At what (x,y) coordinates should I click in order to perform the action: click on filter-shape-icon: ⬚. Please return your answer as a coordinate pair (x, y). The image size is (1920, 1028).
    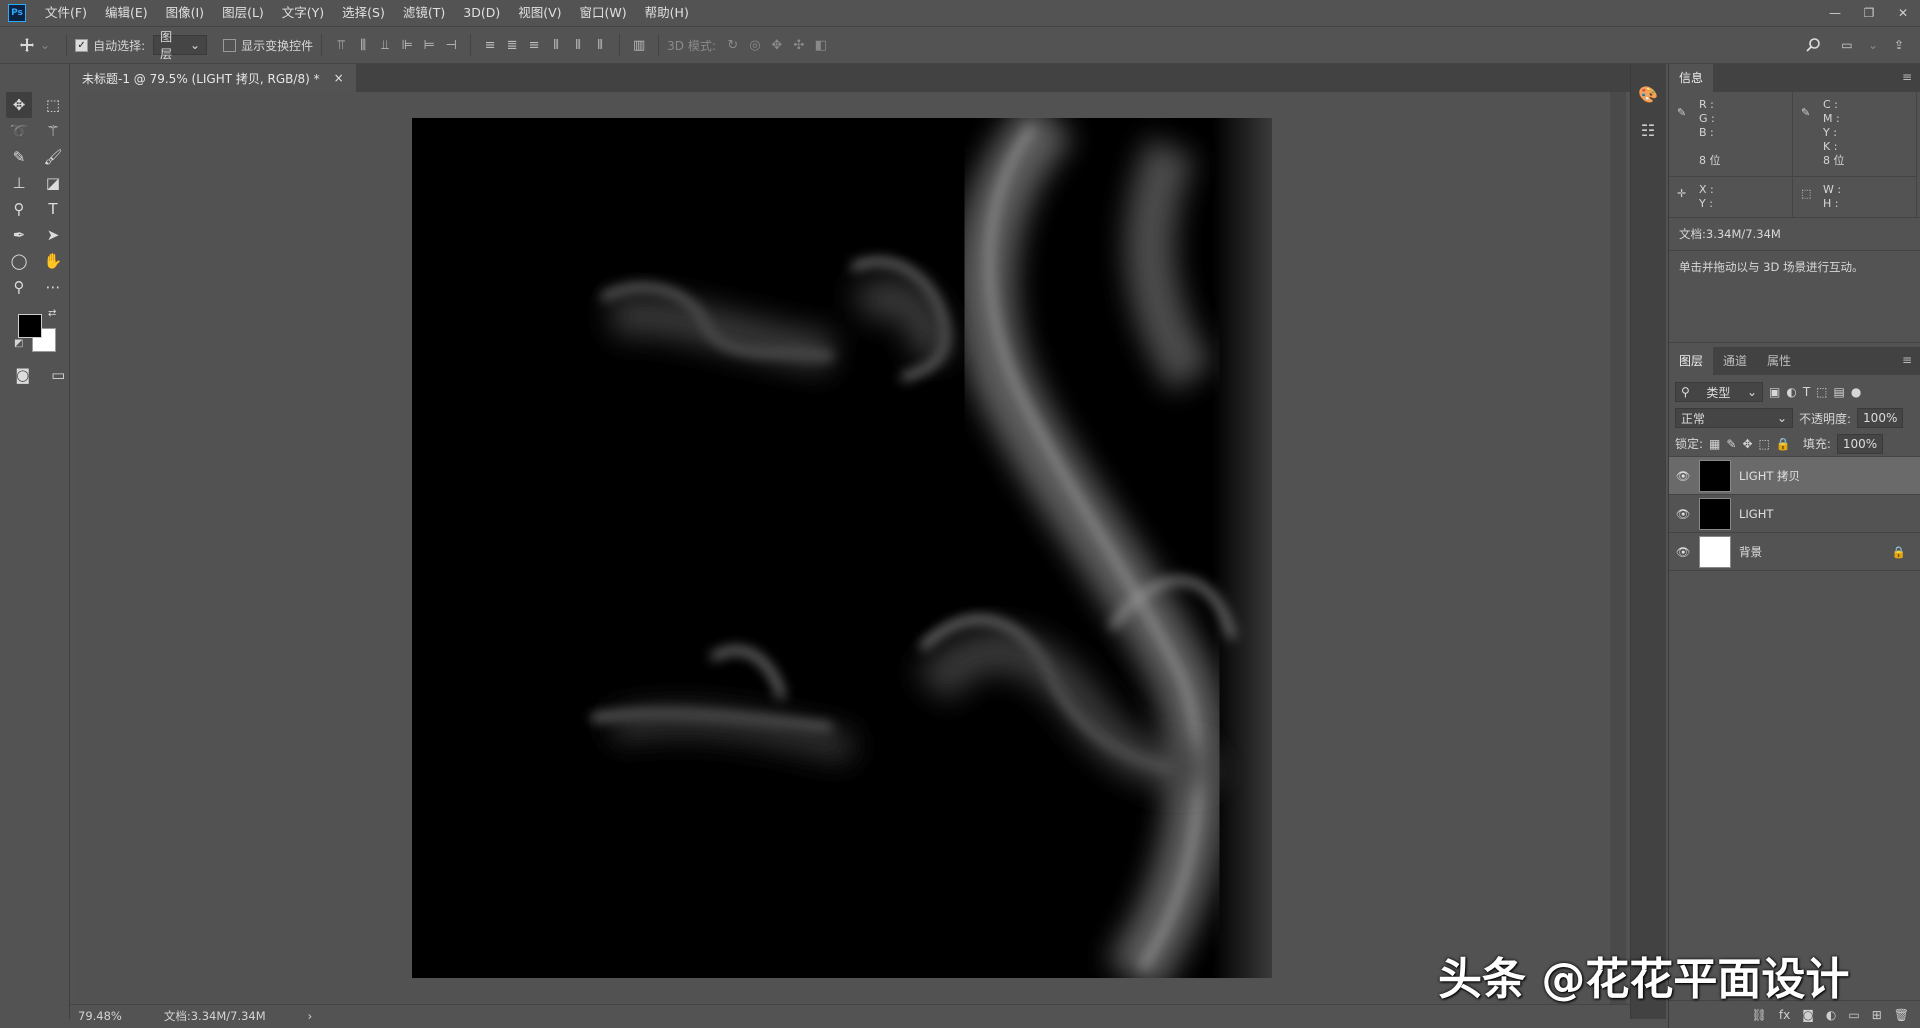
    Looking at the image, I should click on (1821, 392).